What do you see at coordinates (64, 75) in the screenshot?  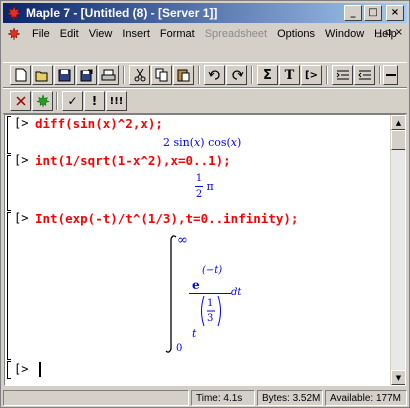 I see `save-icon` at bounding box center [64, 75].